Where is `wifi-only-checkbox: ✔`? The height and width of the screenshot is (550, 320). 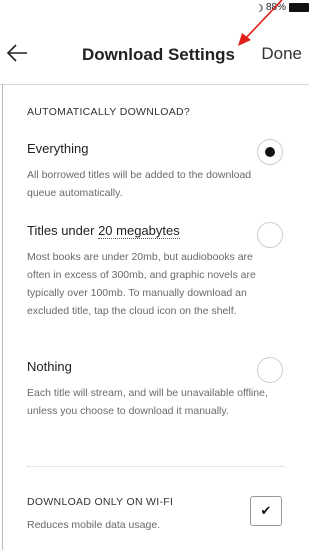 wifi-only-checkbox: ✔ is located at coordinates (266, 511).